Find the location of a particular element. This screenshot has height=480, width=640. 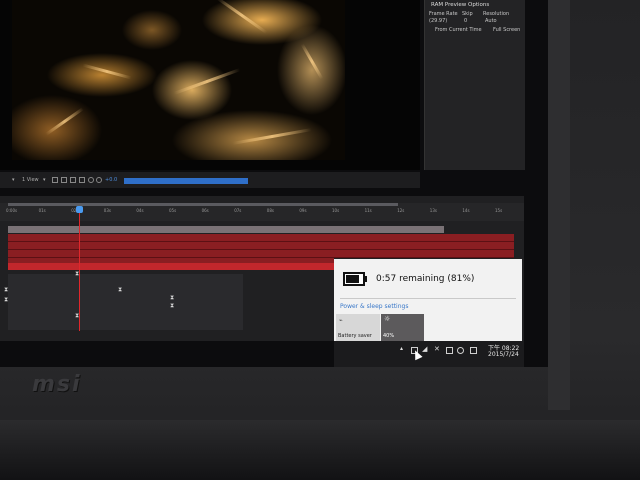

flyout-divider is located at coordinates (428, 298).